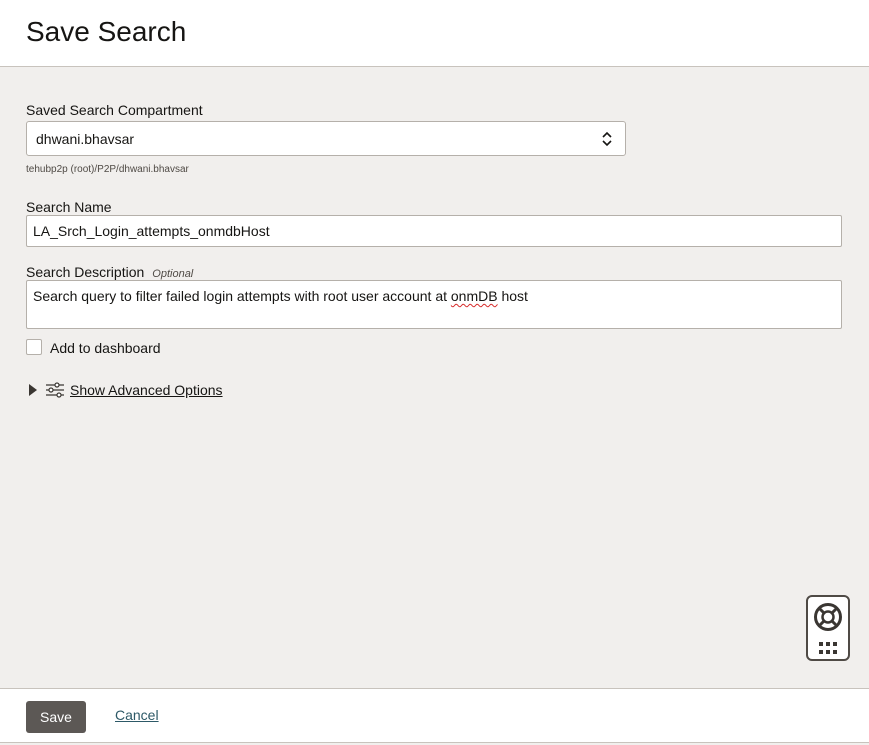 The width and height of the screenshot is (869, 745). Describe the element at coordinates (85, 138) in the screenshot. I see `compartment-value: dhwani.bhavsar` at that location.